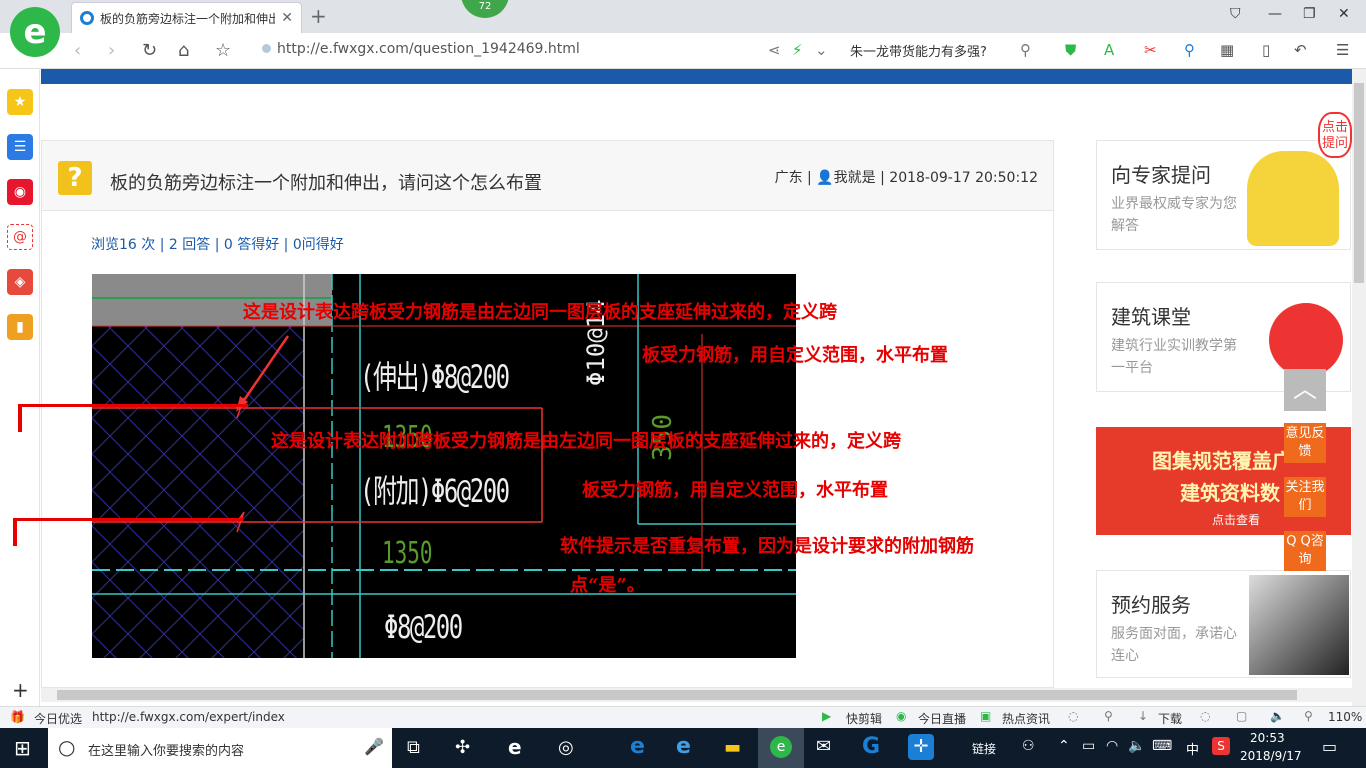  What do you see at coordinates (1235, 14) in the screenshot?
I see `shirt-icon: ⛉` at bounding box center [1235, 14].